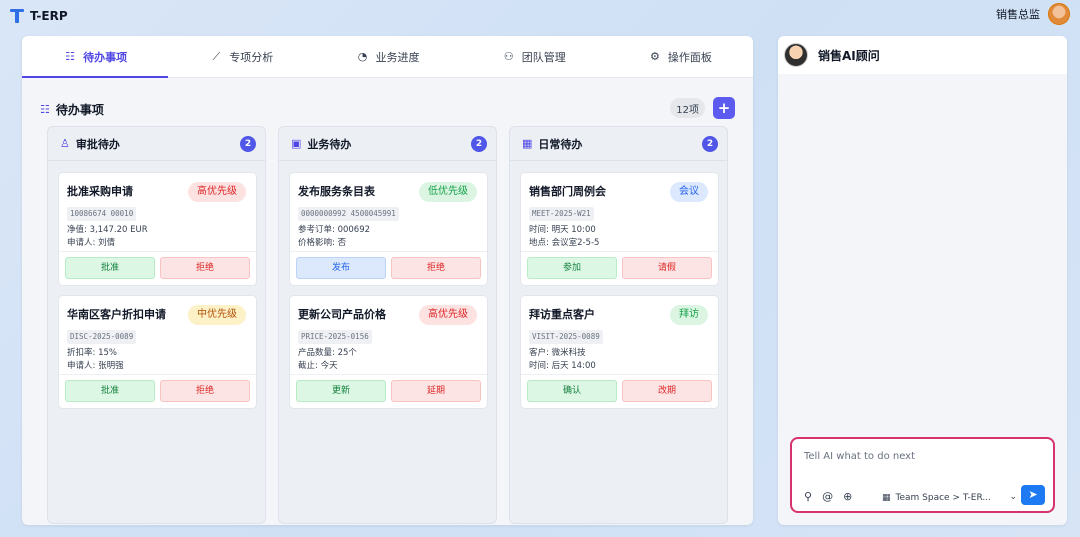 The height and width of the screenshot is (537, 1080). I want to click on tab-bar: ☷ 待办事项 ⟋ 专项分析 ◔ 业务进度 ⚇ 团队管理 ⚙ 操作面板, so click(387, 57).